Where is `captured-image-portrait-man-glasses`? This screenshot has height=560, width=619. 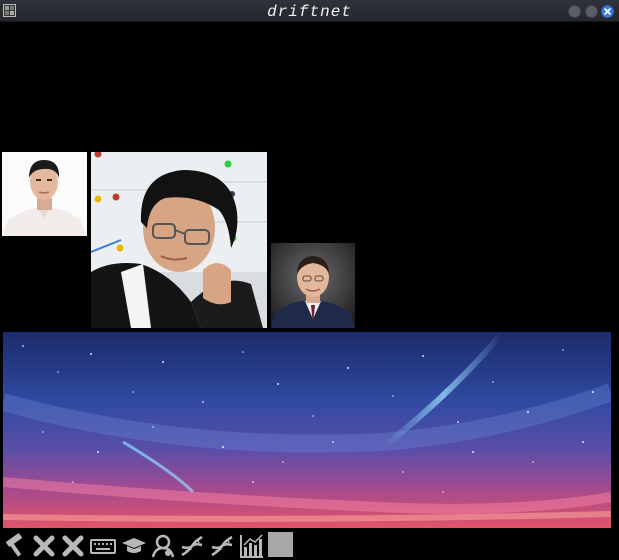 captured-image-portrait-man-glasses is located at coordinates (179, 240).